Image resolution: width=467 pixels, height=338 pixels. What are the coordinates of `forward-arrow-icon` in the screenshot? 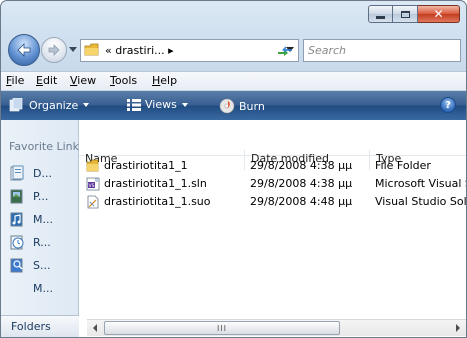 It's located at (54, 50).